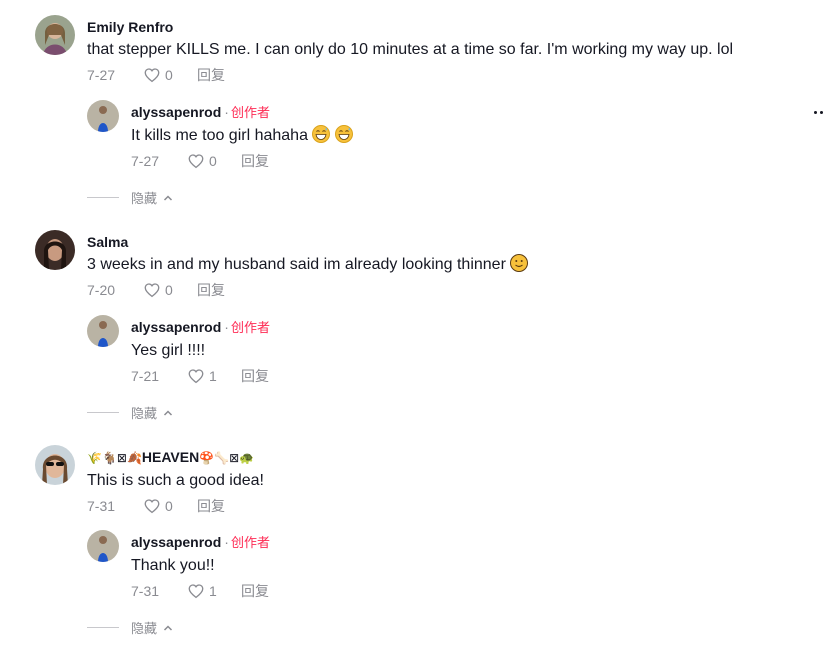 This screenshot has height=650, width=824. What do you see at coordinates (307, 242) in the screenshot?
I see `comment-username: Salma` at bounding box center [307, 242].